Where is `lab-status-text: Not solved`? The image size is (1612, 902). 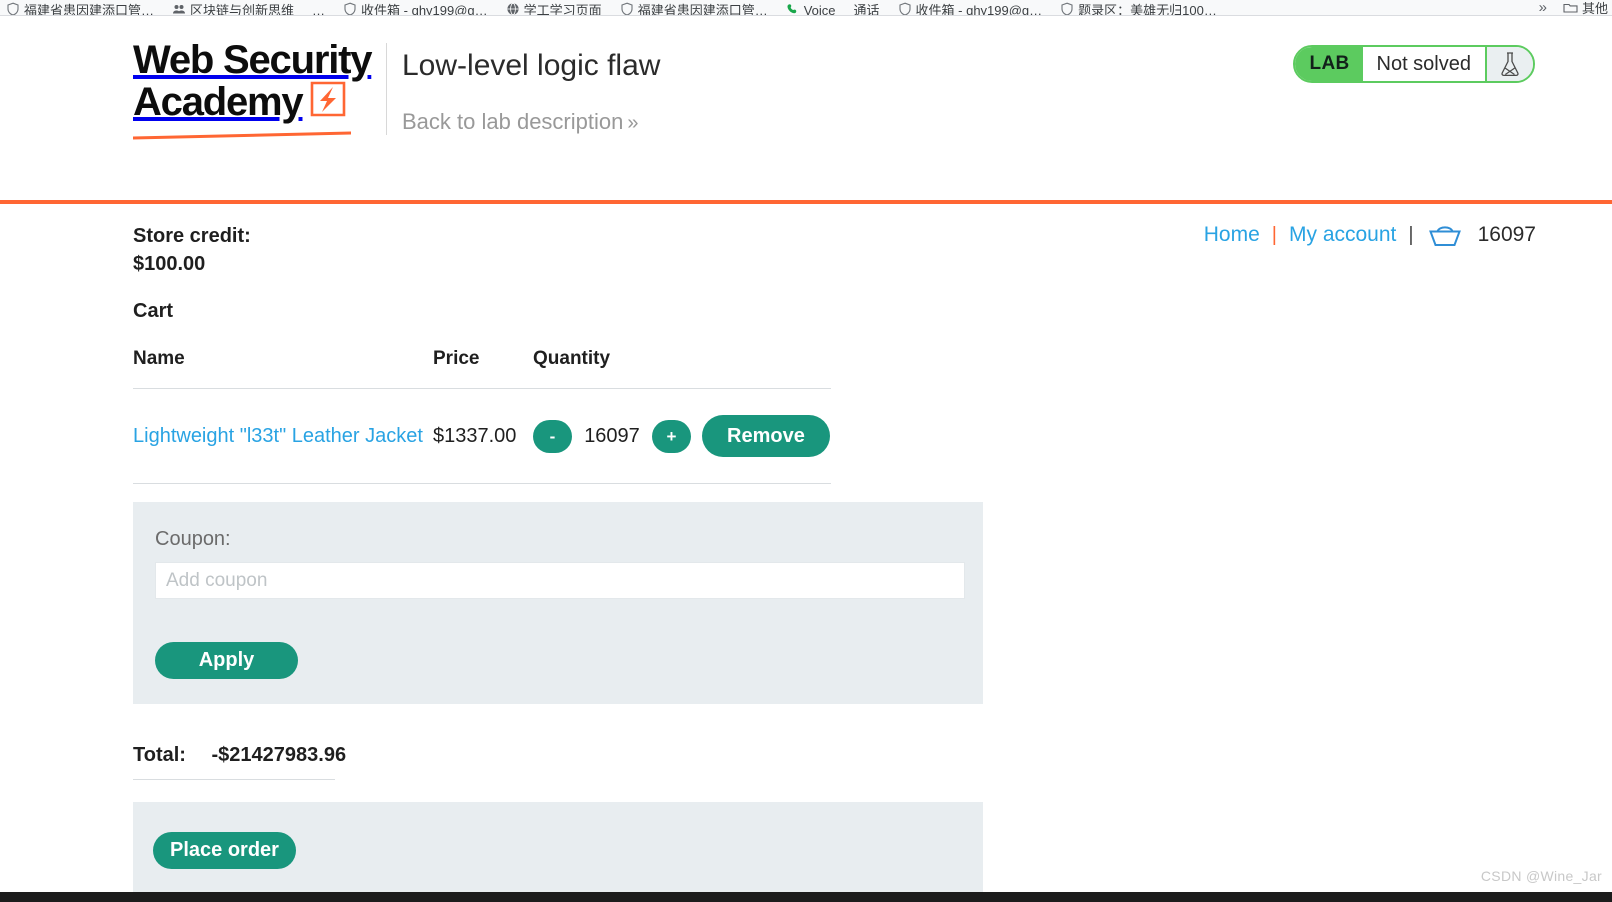
lab-status-text: Not solved is located at coordinates (1424, 64).